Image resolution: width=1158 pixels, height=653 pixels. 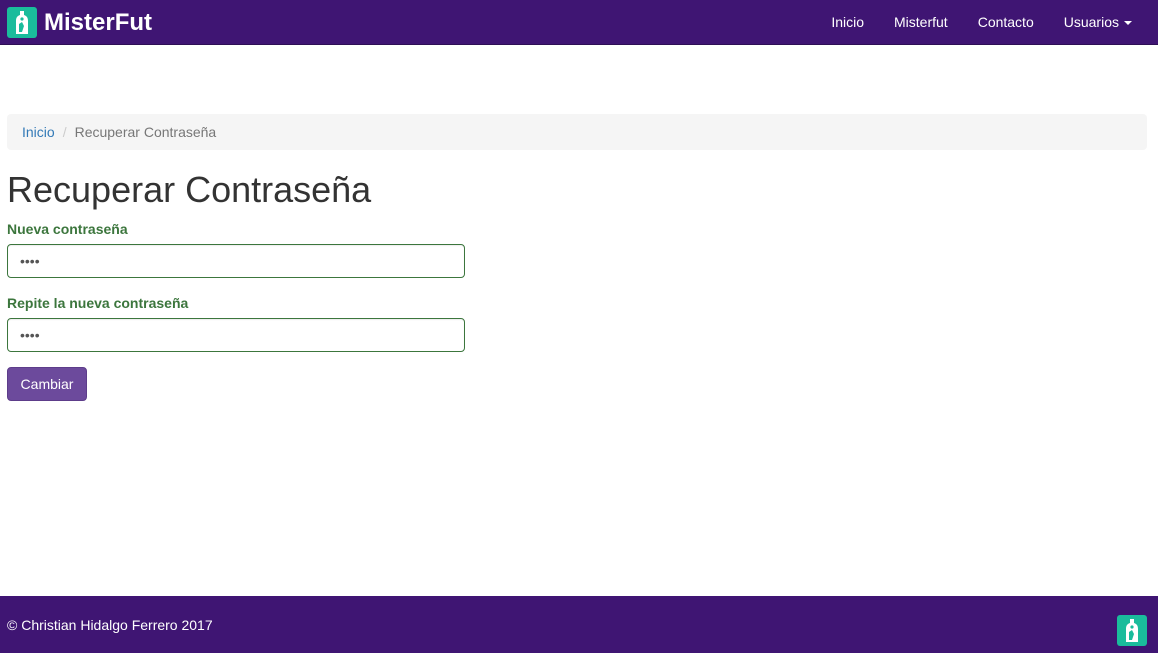 What do you see at coordinates (579, 624) in the screenshot?
I see `footer: © Christian Hidalgo Ferrero 2017` at bounding box center [579, 624].